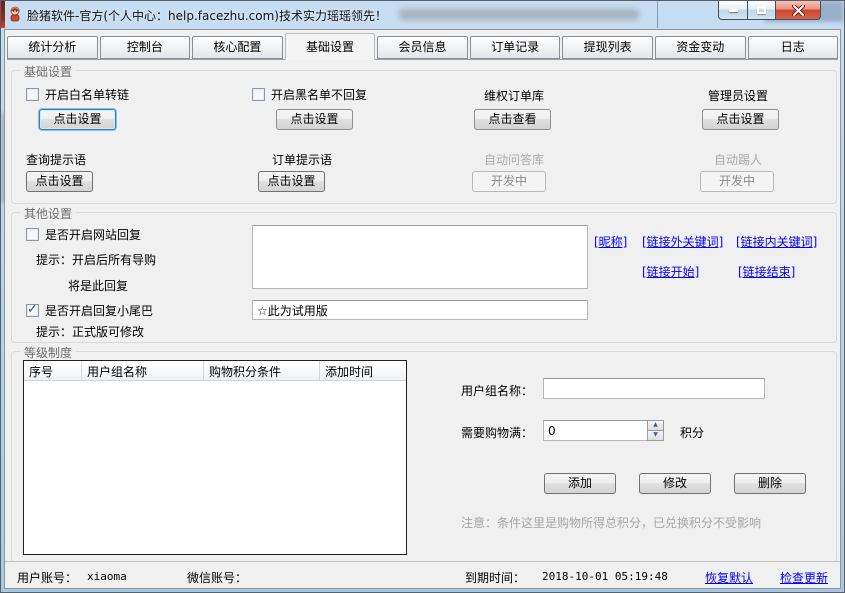 Image resolution: width=845 pixels, height=593 pixels. Describe the element at coordinates (766, 271) in the screenshot. I see `insert-link-end-link: [链接结束]` at that location.